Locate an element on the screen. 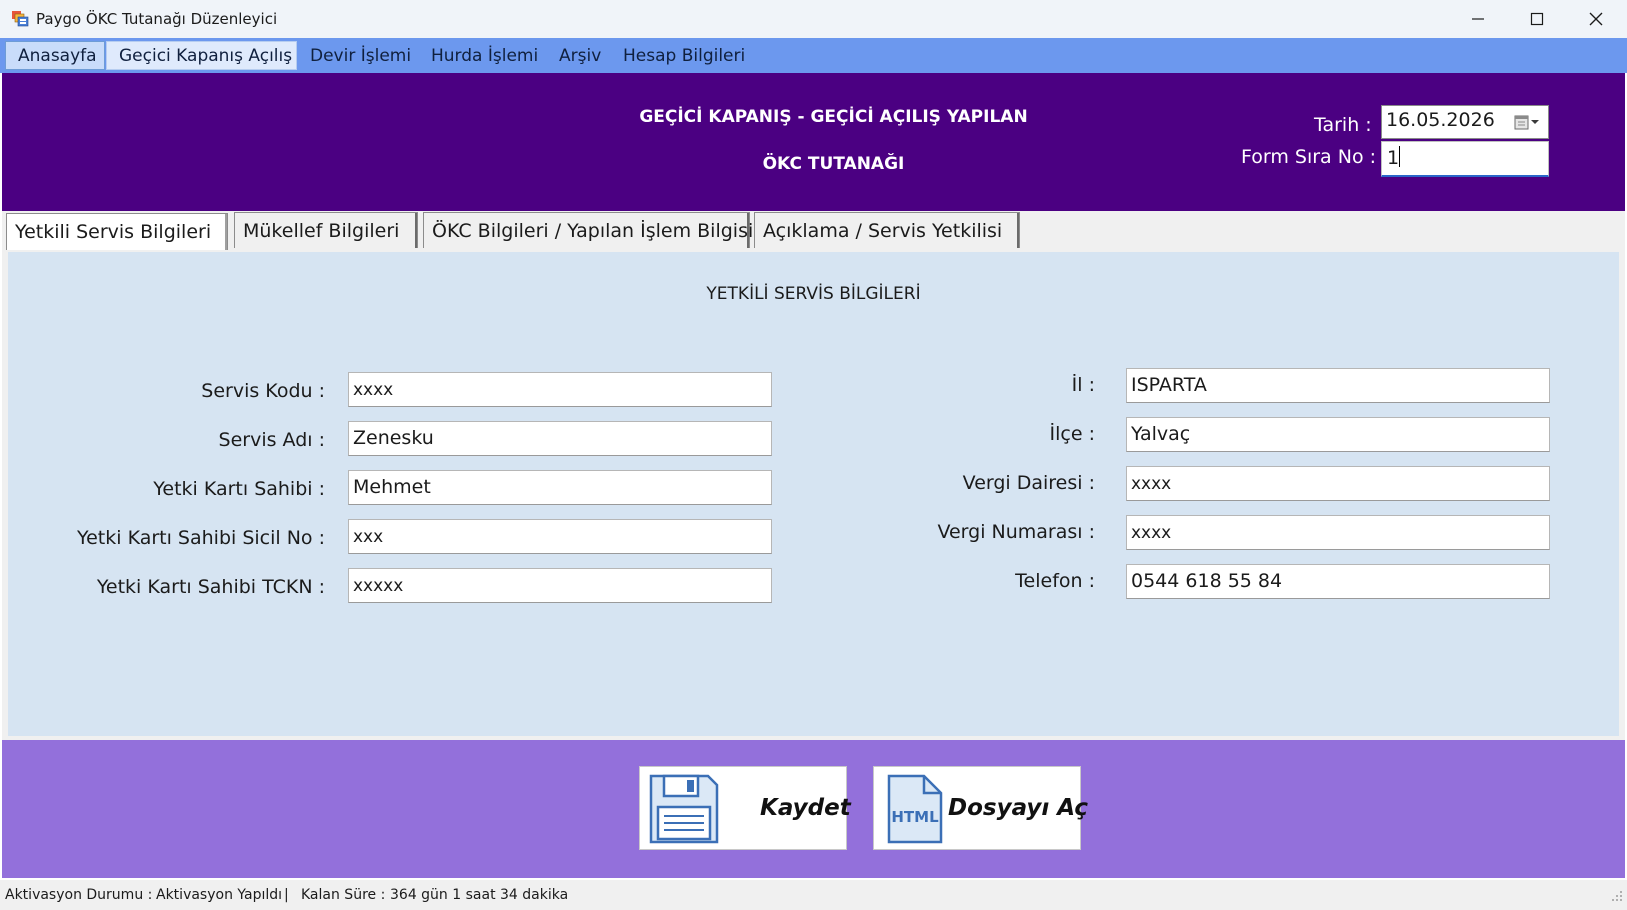  il-label: İl : is located at coordinates (1083, 385).